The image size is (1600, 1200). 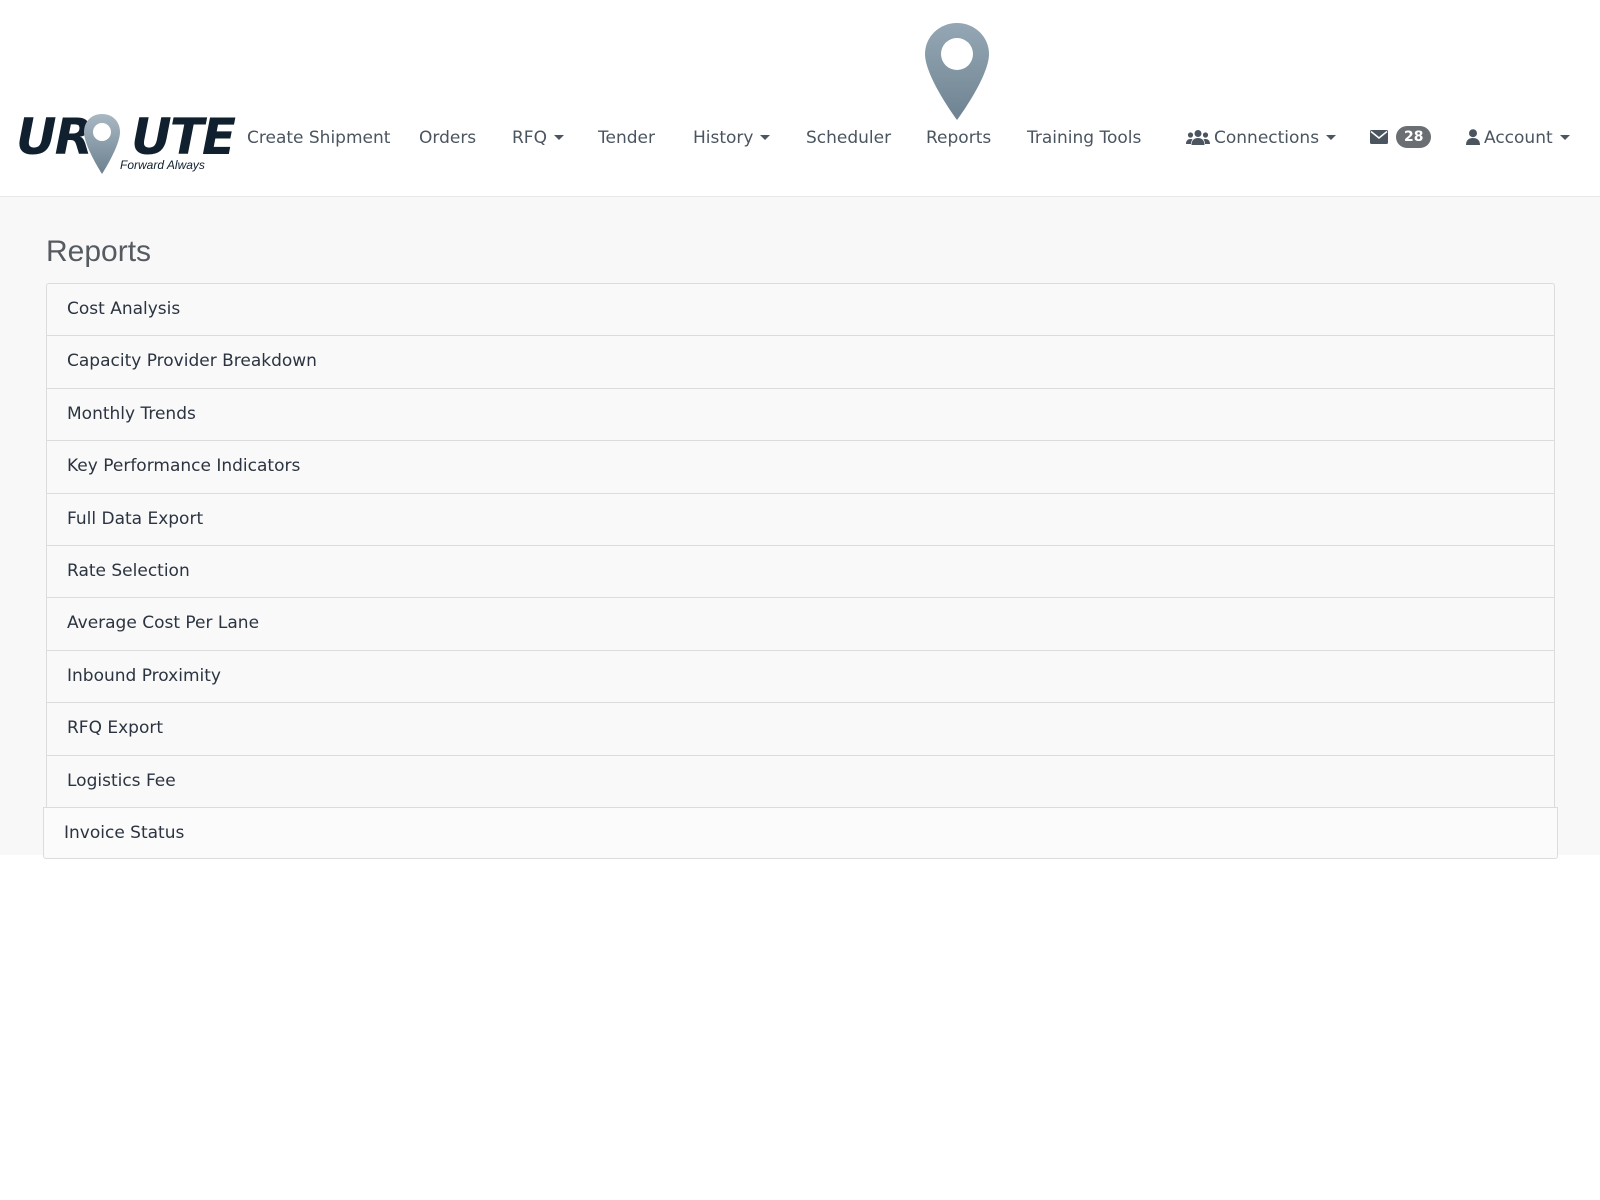 What do you see at coordinates (800, 466) in the screenshot?
I see `report-key-performance-indicators: Key Performance Indicators` at bounding box center [800, 466].